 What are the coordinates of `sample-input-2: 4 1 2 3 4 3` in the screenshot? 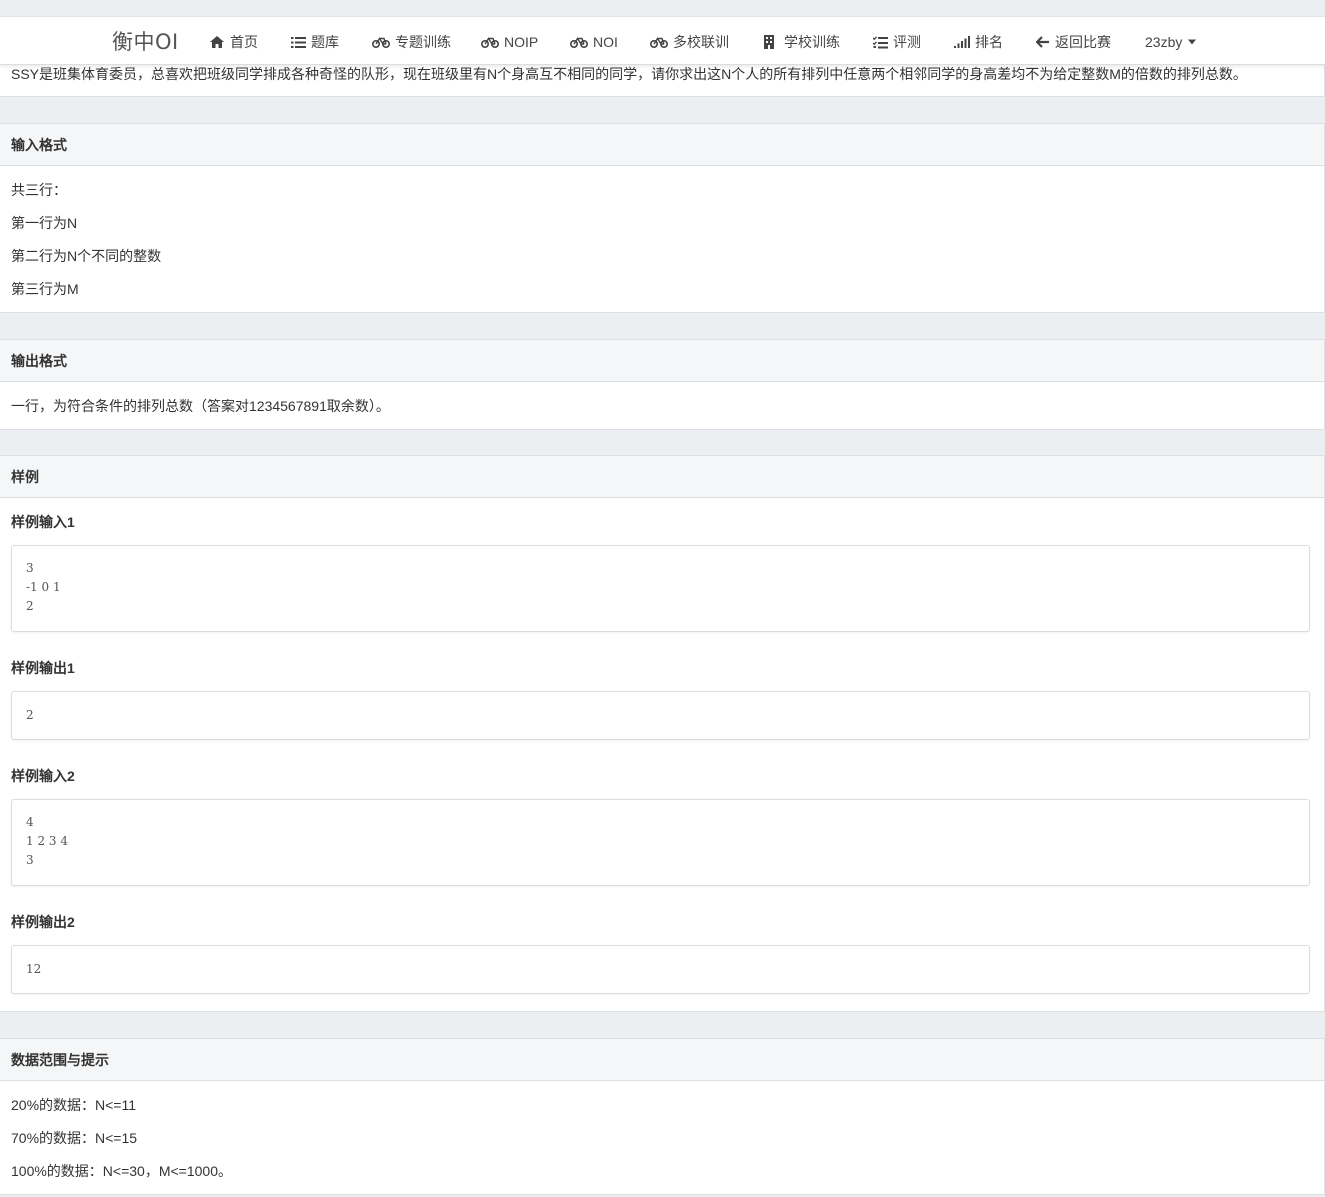 It's located at (660, 842).